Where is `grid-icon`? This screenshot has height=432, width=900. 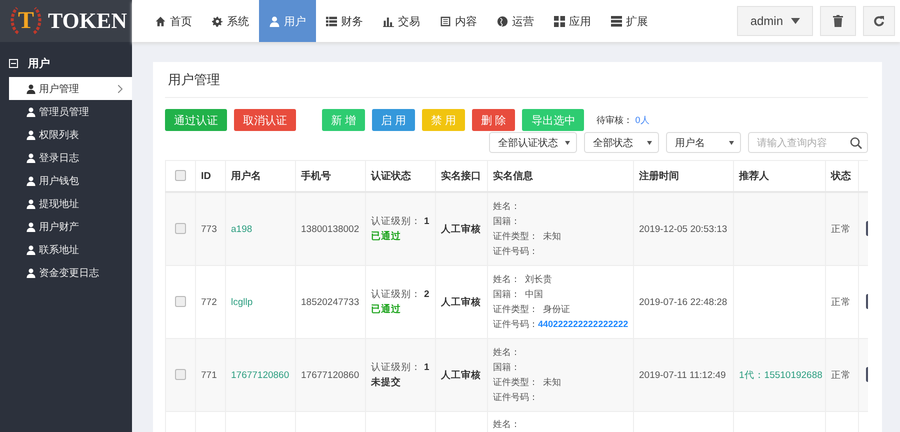 grid-icon is located at coordinates (559, 21).